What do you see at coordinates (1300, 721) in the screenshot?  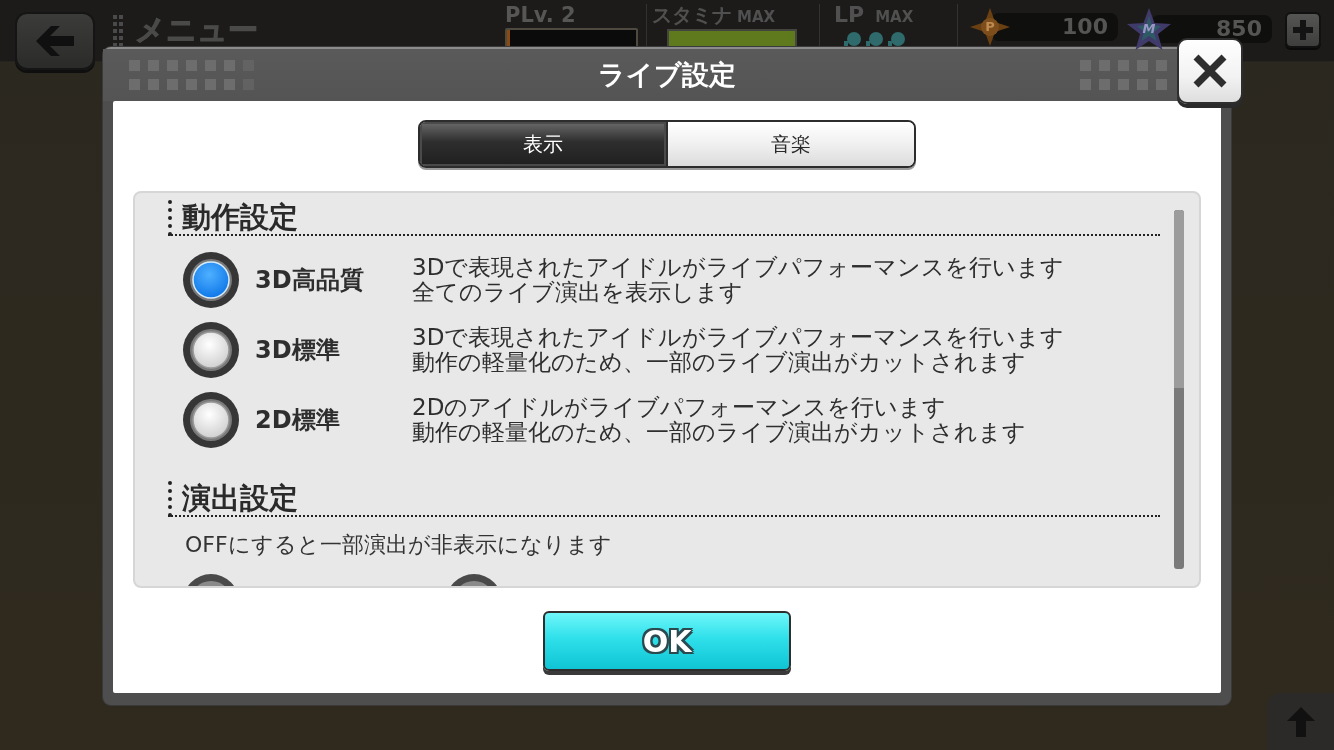 I see `up-arrow-icon` at bounding box center [1300, 721].